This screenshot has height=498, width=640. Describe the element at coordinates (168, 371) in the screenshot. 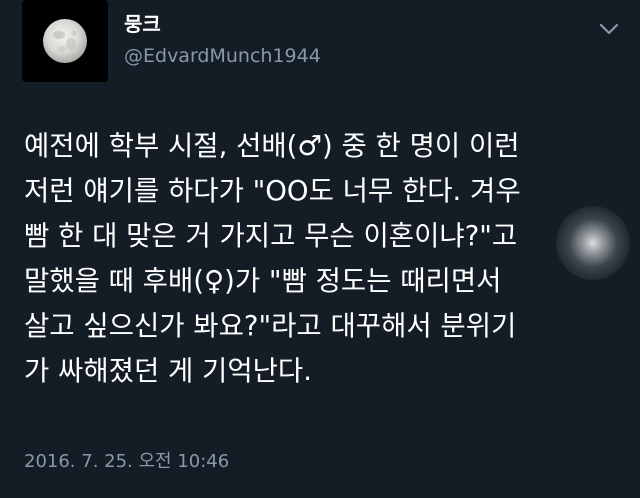

I see `tweet-line: 가 싸해졌던 게 기억난다.` at that location.